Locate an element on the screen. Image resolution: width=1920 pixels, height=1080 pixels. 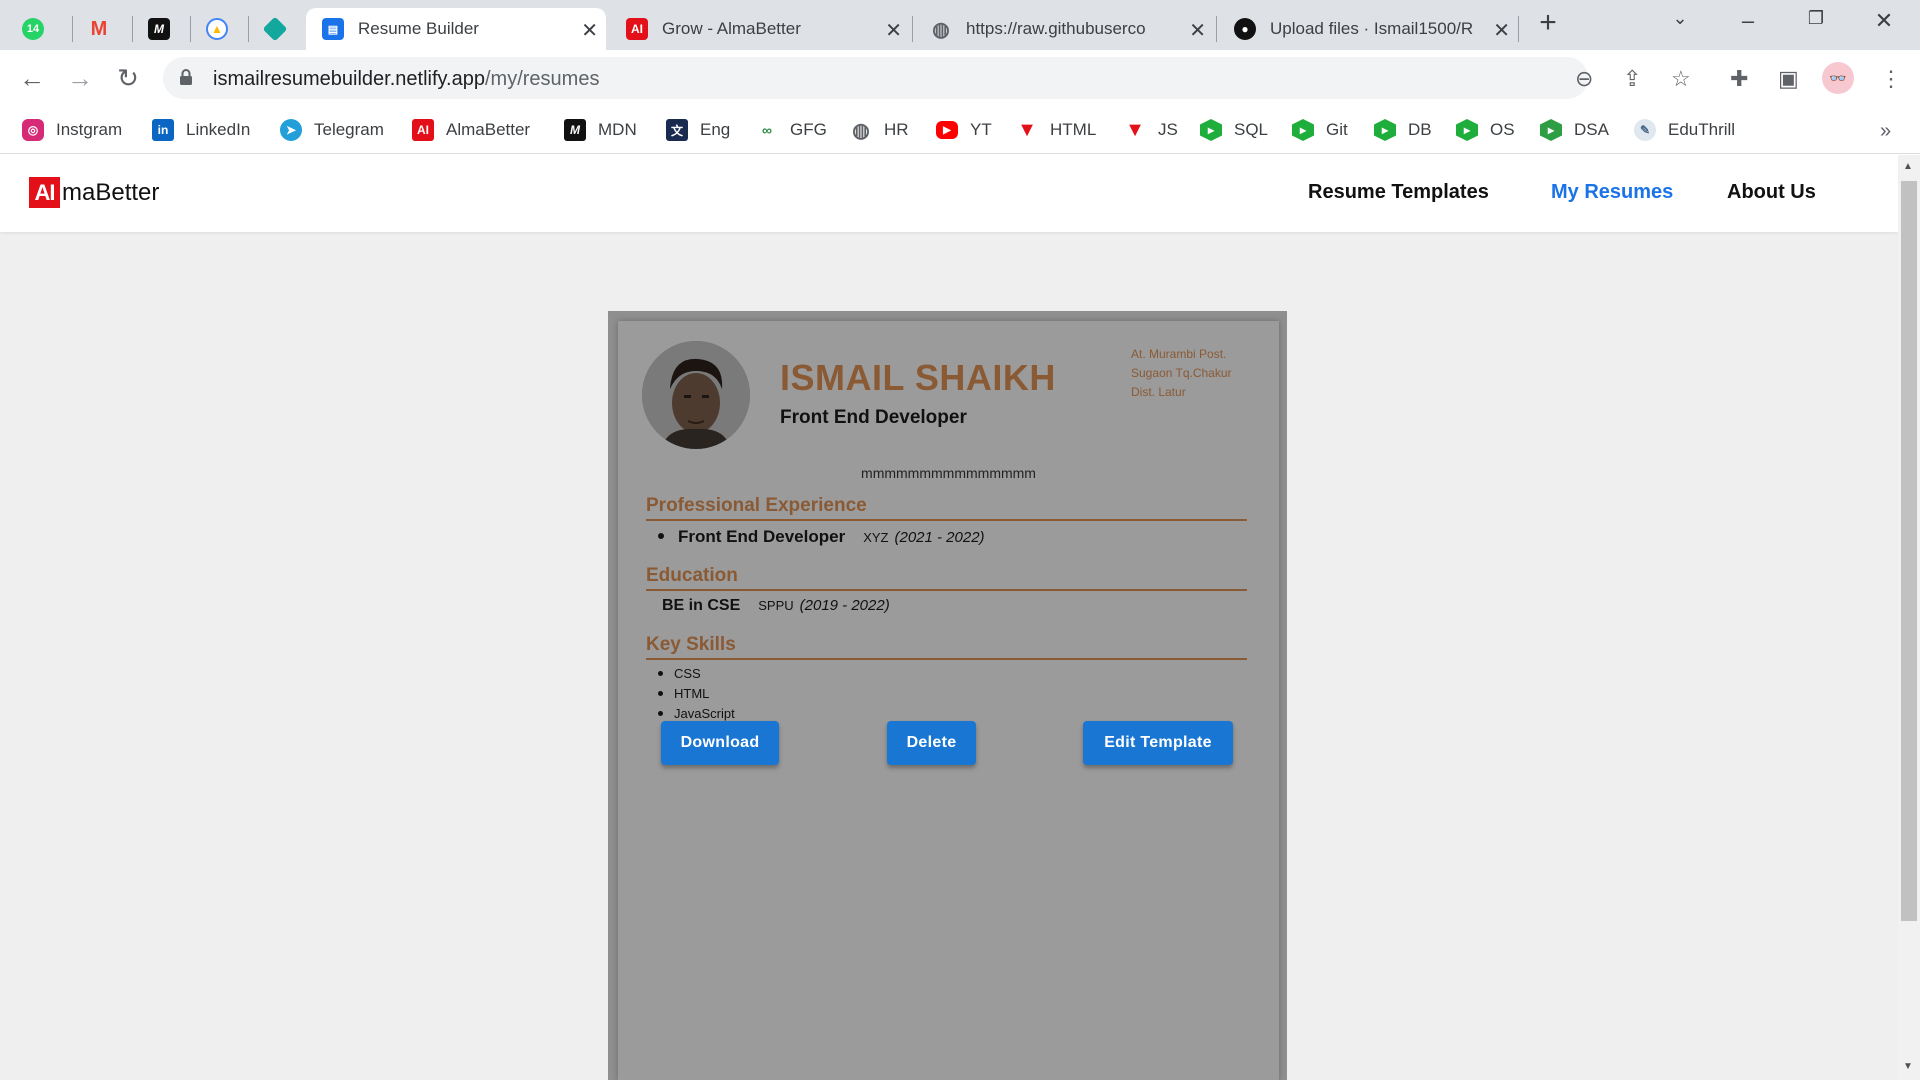
bookmark-star-icon: ☆ is located at coordinates (1681, 79).